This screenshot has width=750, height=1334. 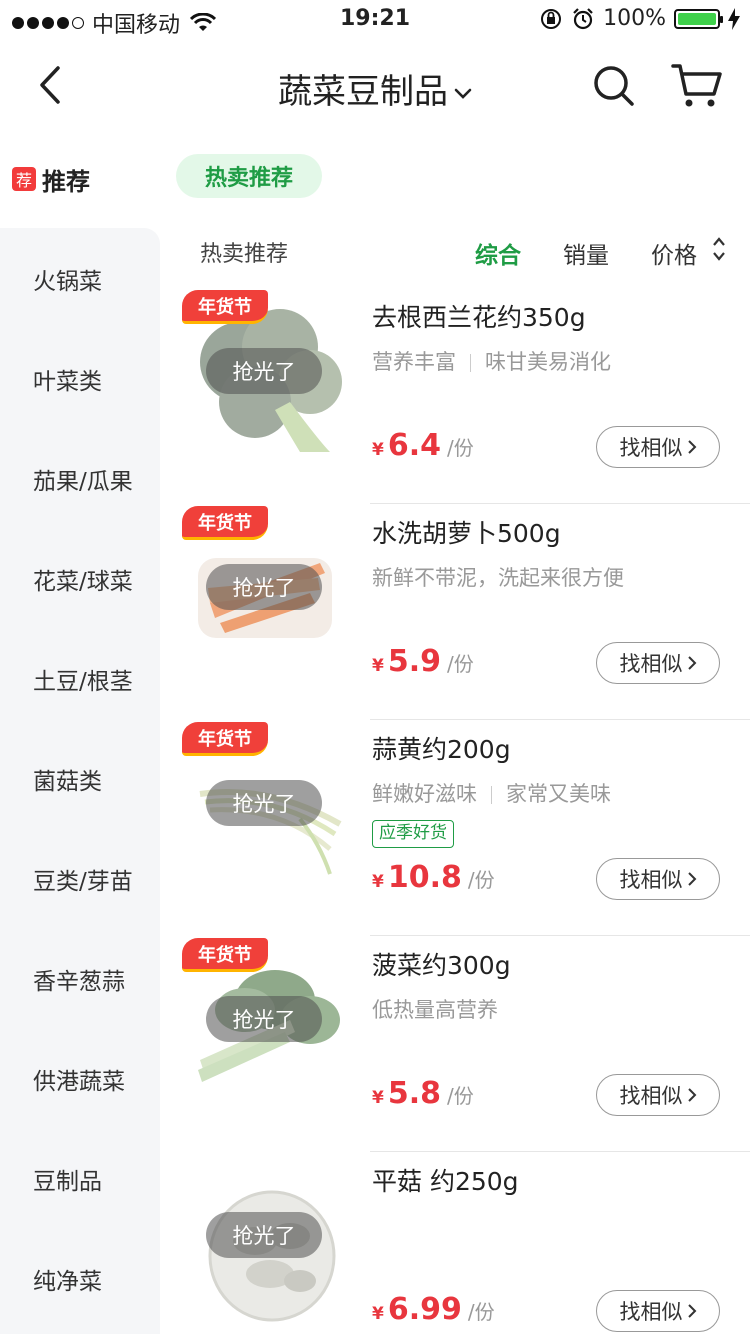 I want to click on cart-icon, so click(x=697, y=85).